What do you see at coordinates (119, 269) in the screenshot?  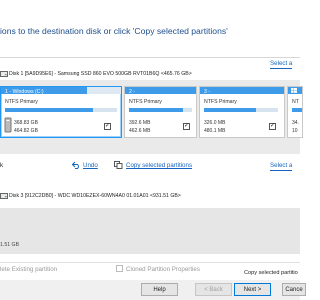 I see `cloned-properties-checkbox-icon` at bounding box center [119, 269].